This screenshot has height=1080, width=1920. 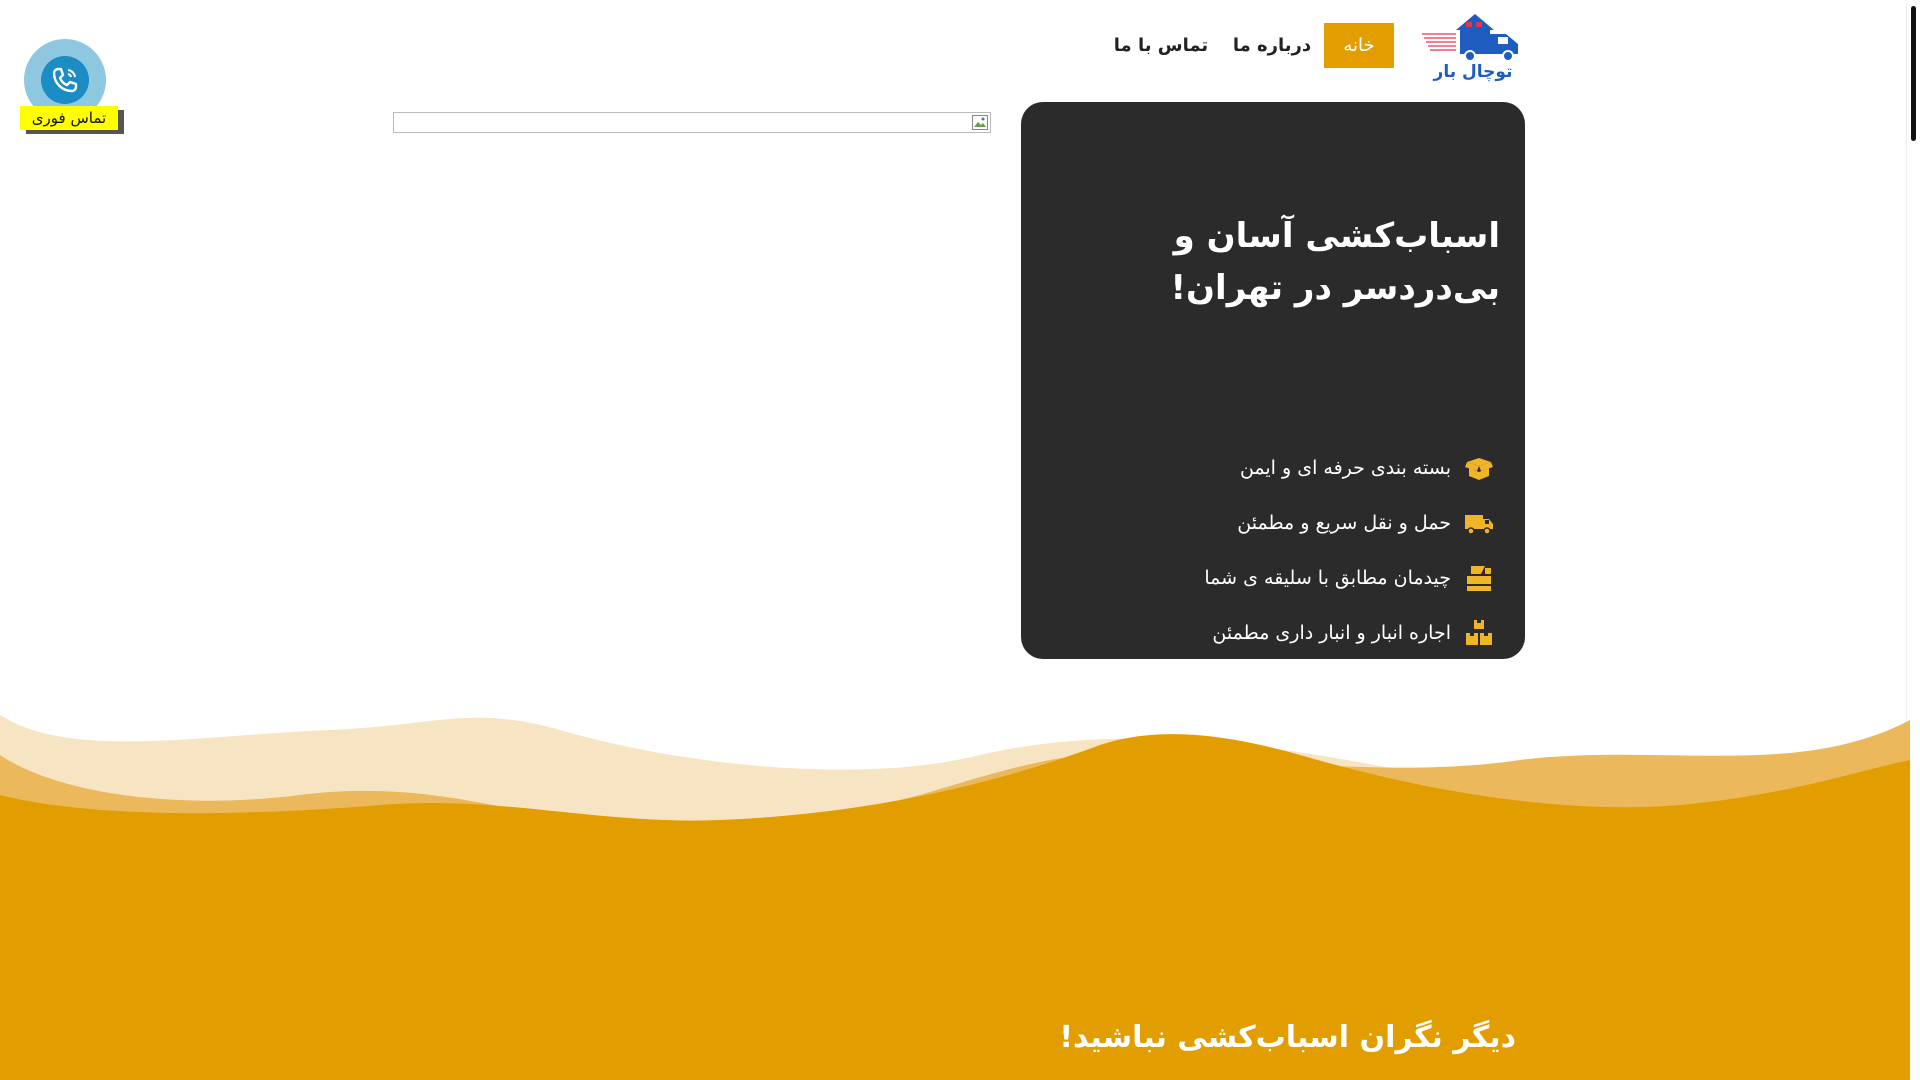 I want to click on call-label: تماس فوری, so click(x=69, y=118).